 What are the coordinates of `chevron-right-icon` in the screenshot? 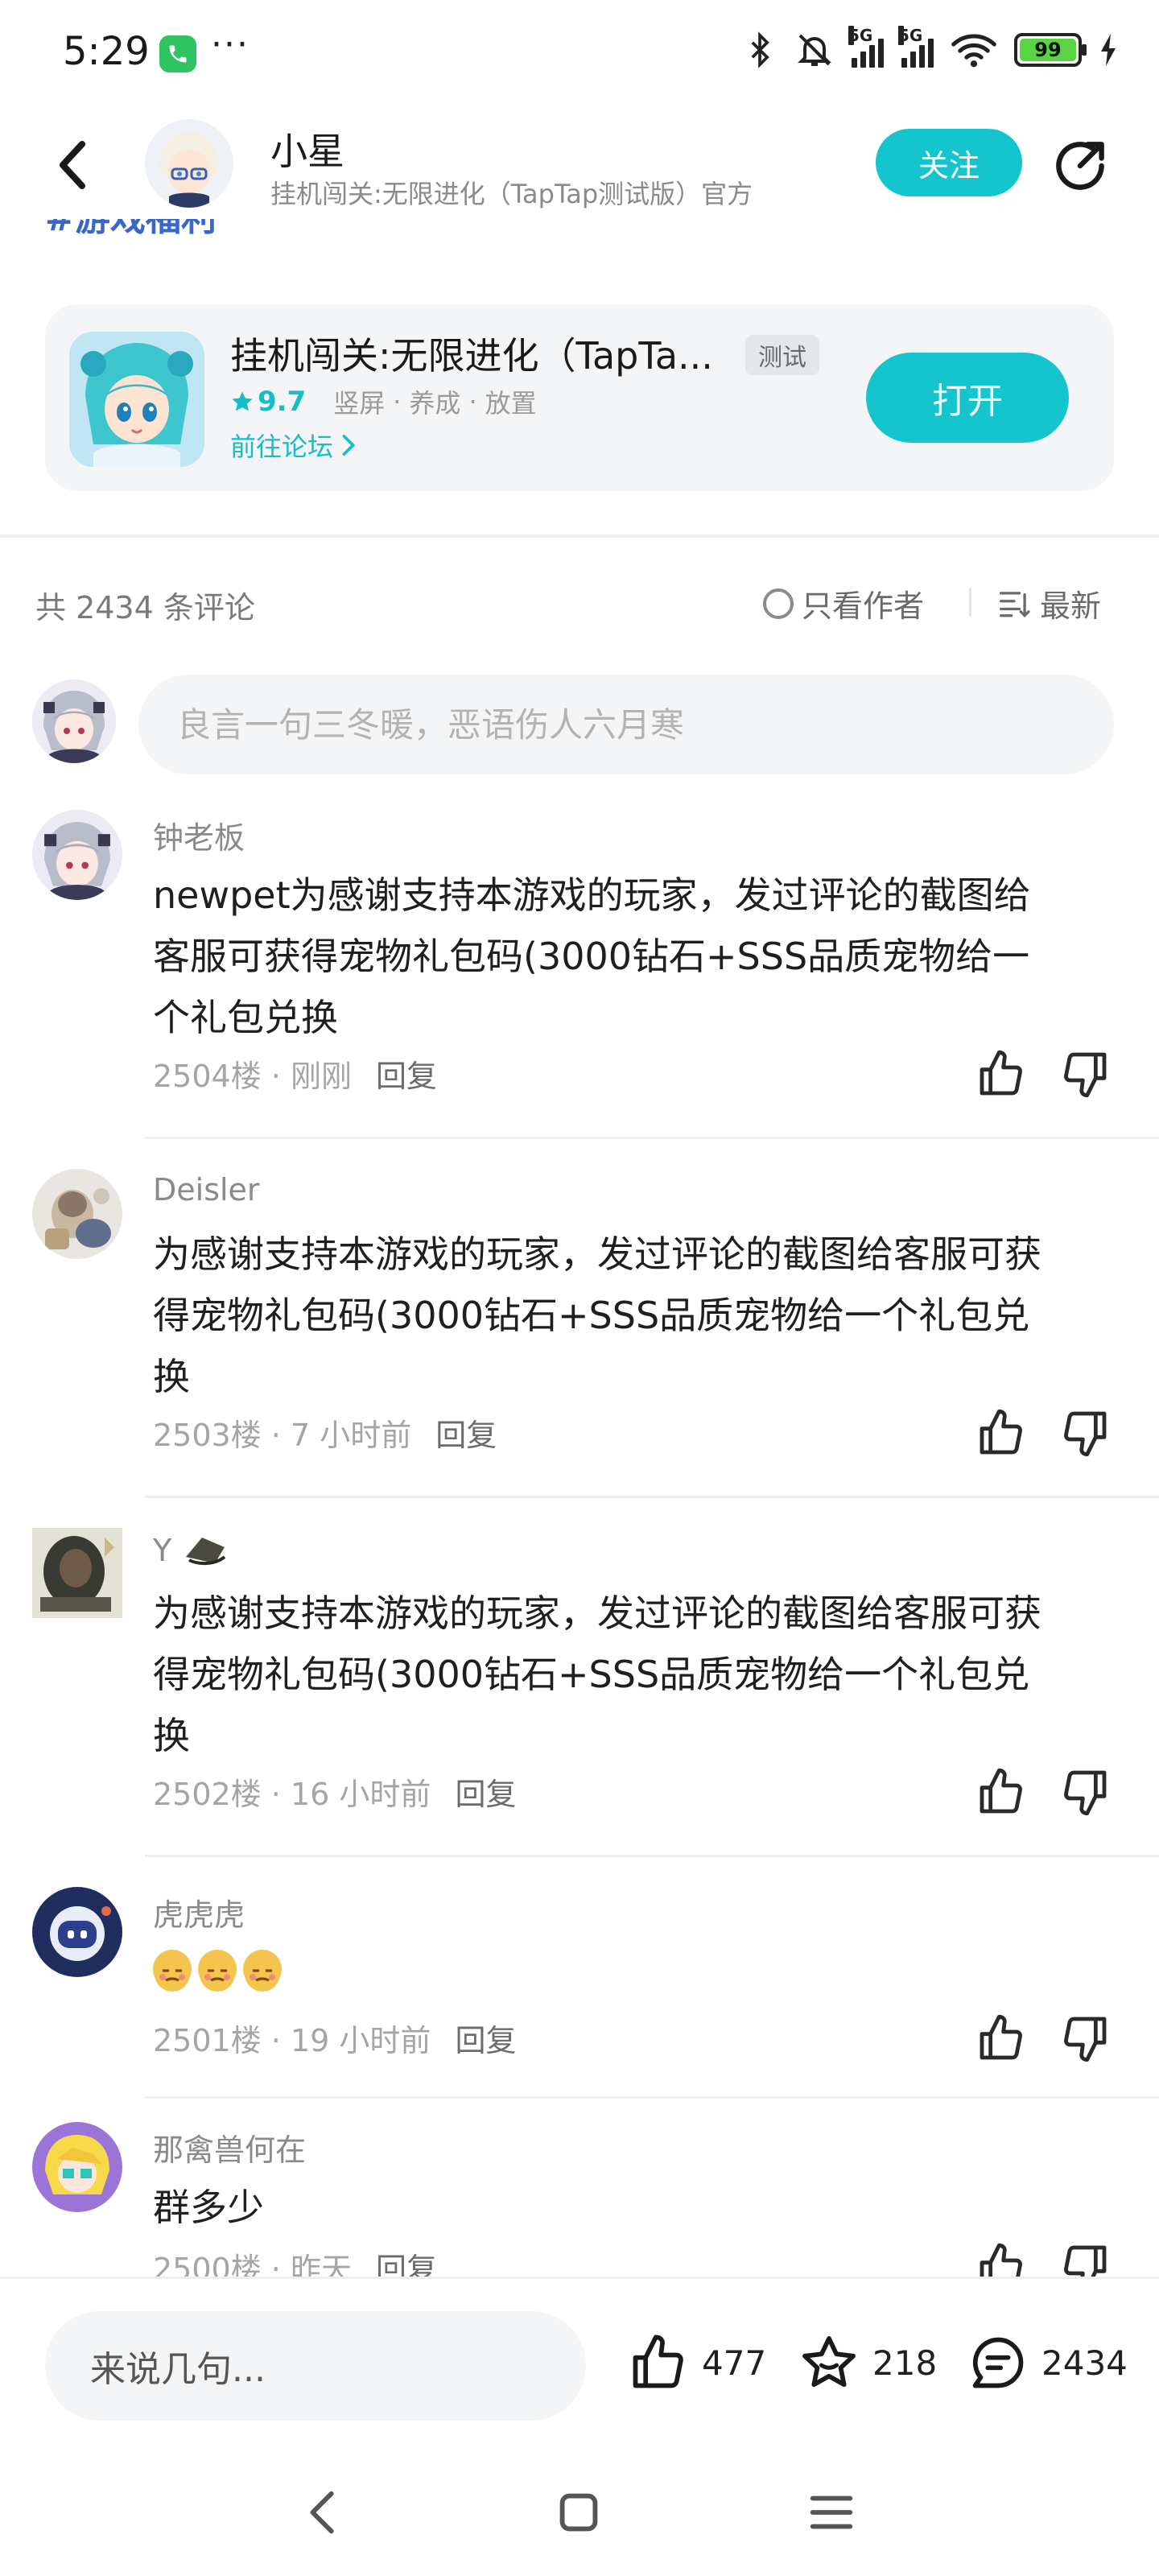 It's located at (349, 445).